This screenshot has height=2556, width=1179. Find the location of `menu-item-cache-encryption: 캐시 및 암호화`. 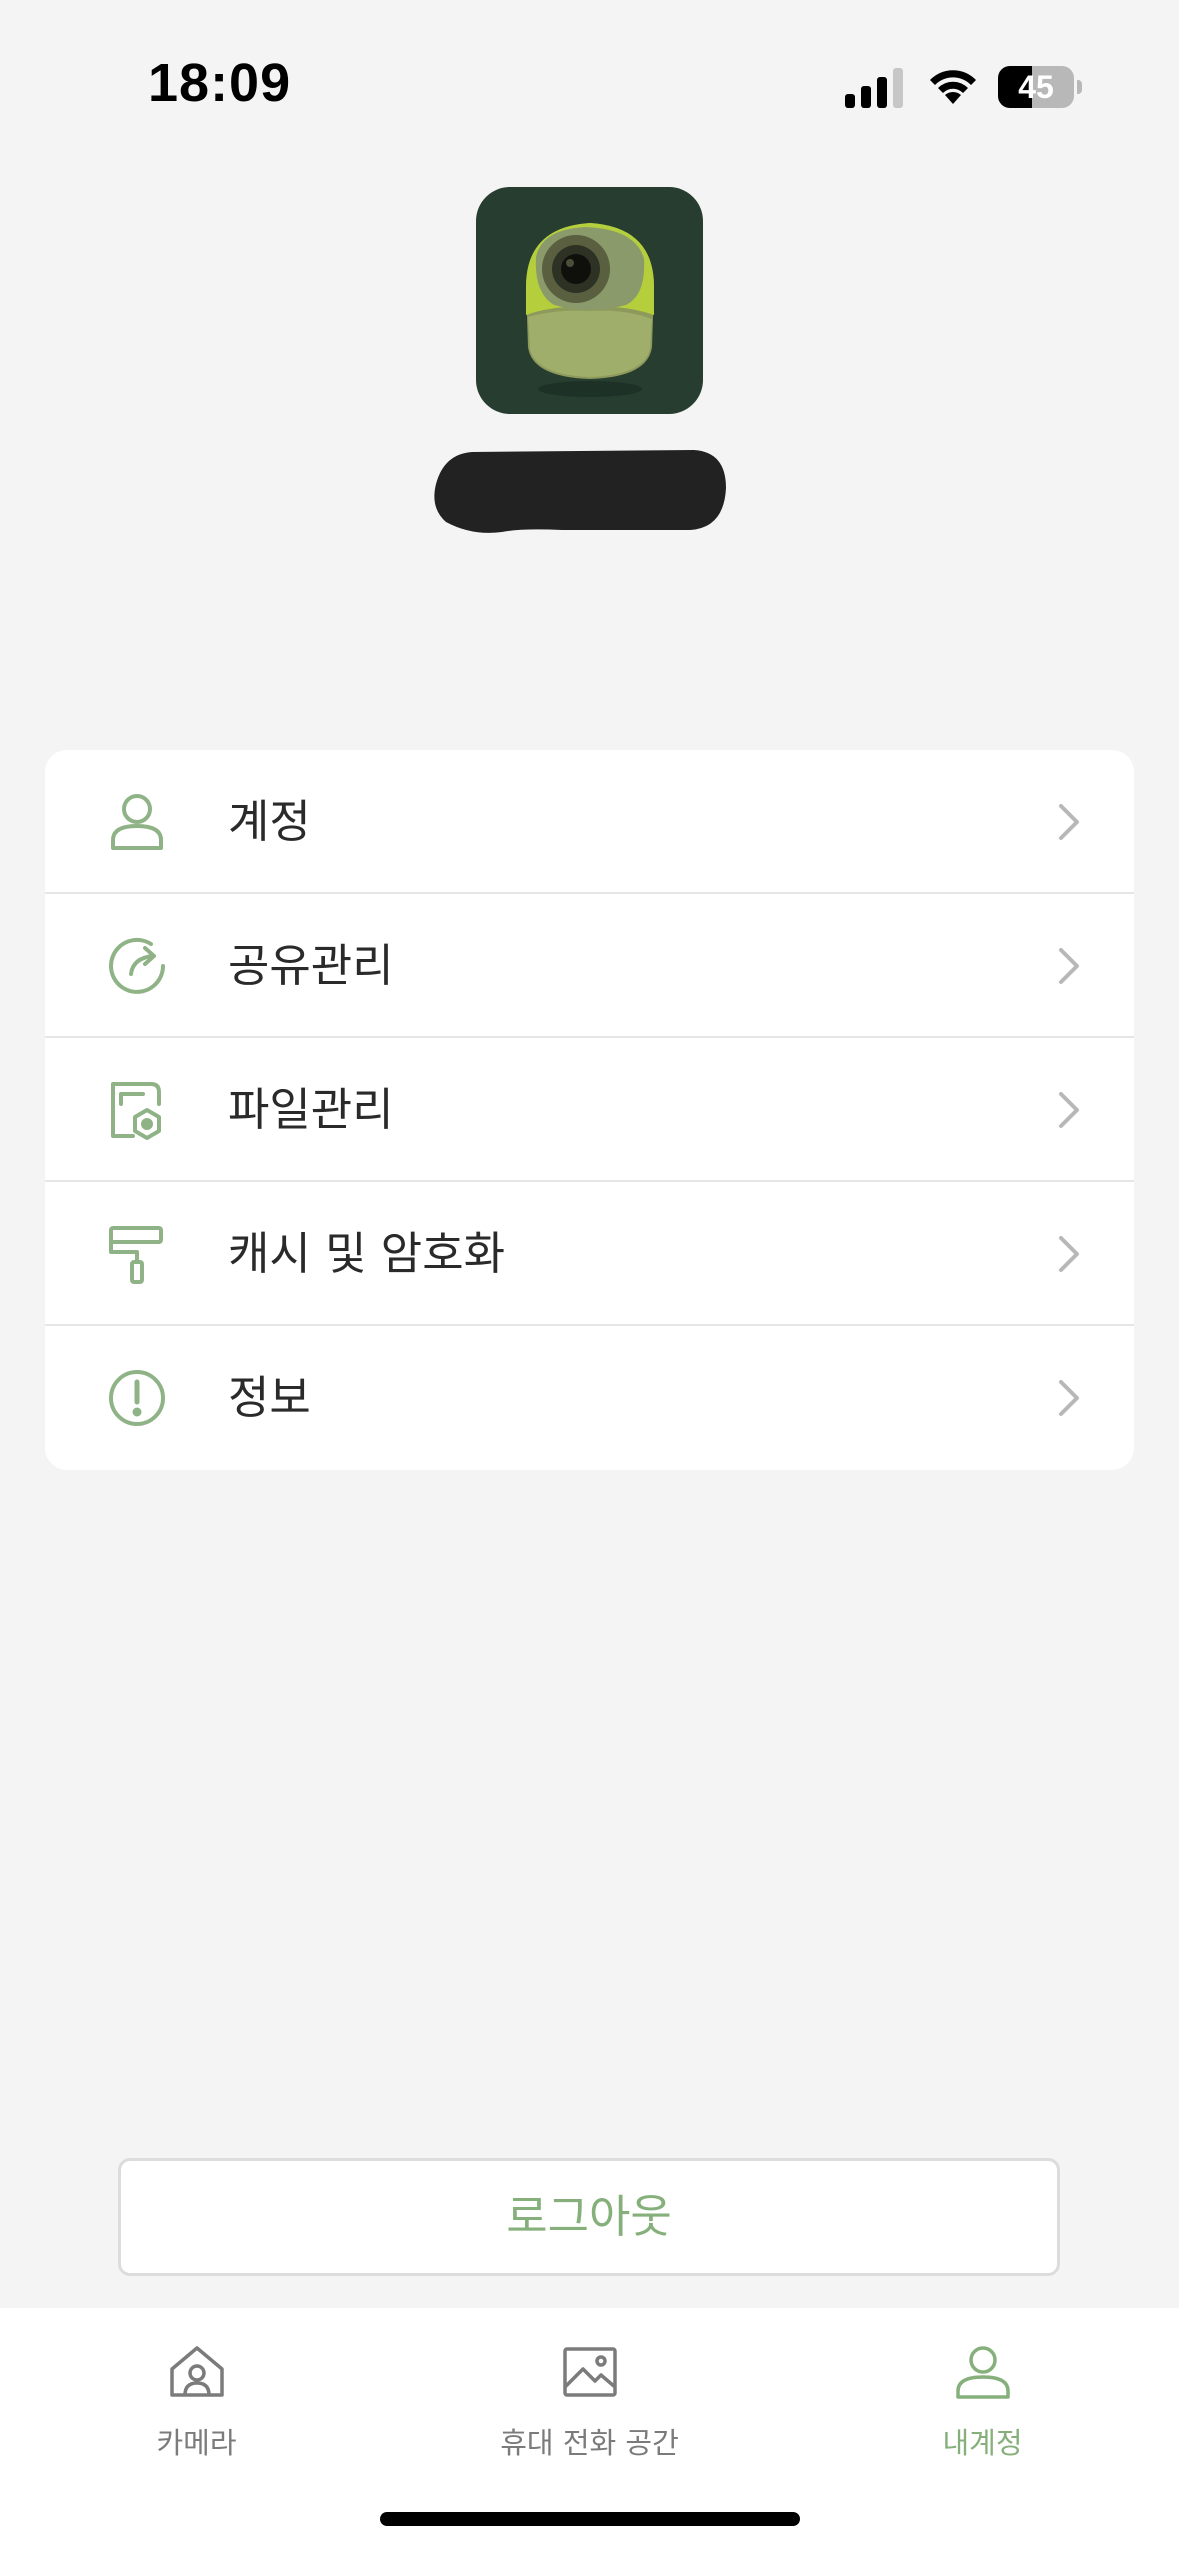

menu-item-cache-encryption: 캐시 및 암호화 is located at coordinates (589, 1254).